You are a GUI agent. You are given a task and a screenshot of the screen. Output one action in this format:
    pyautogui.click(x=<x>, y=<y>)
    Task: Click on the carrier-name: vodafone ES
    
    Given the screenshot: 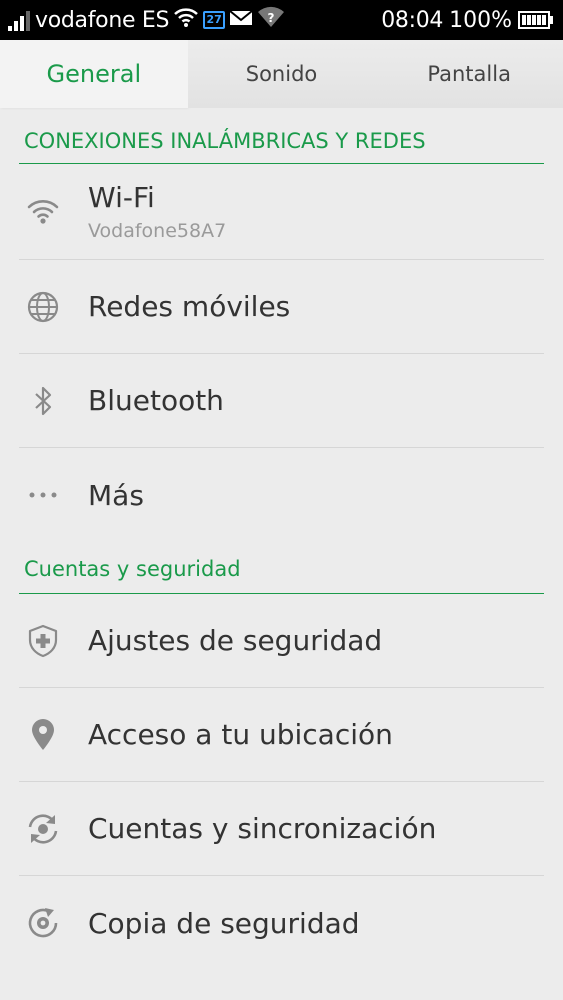 What is the action you would take?
    pyautogui.click(x=102, y=20)
    